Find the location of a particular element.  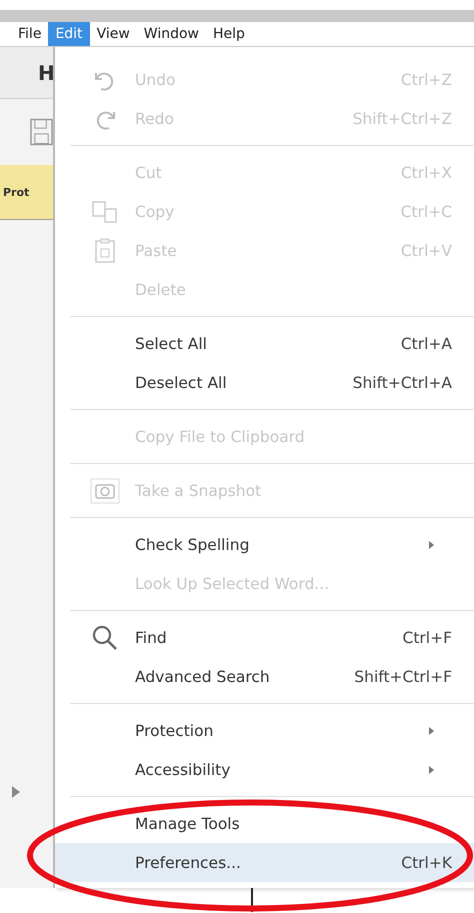

shortcut-label: Ctrl+C is located at coordinates (426, 211).